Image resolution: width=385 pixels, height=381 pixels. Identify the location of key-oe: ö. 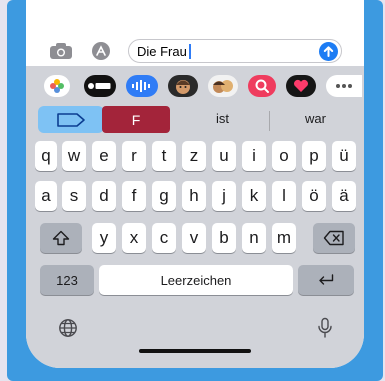
(314, 196).